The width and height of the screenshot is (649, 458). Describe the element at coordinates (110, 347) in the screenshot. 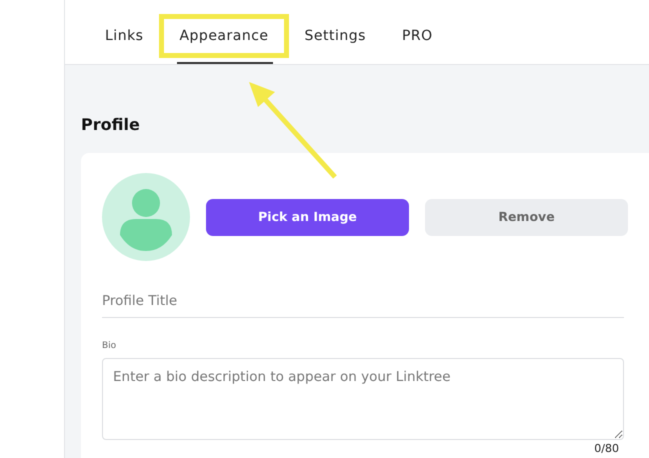

I see `bio-label: Bio` at that location.